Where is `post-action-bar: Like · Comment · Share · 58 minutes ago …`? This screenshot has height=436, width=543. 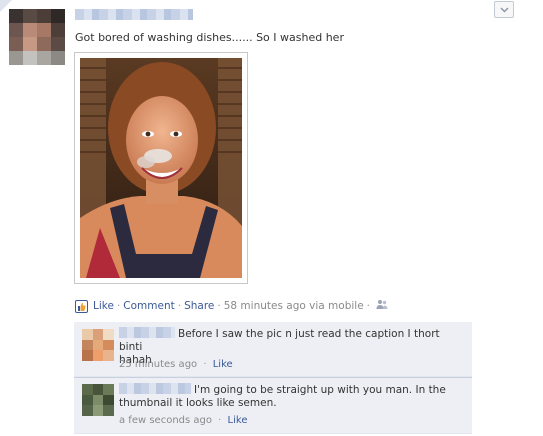
post-action-bar: Like · Comment · Share · 58 minutes ago … is located at coordinates (231, 306).